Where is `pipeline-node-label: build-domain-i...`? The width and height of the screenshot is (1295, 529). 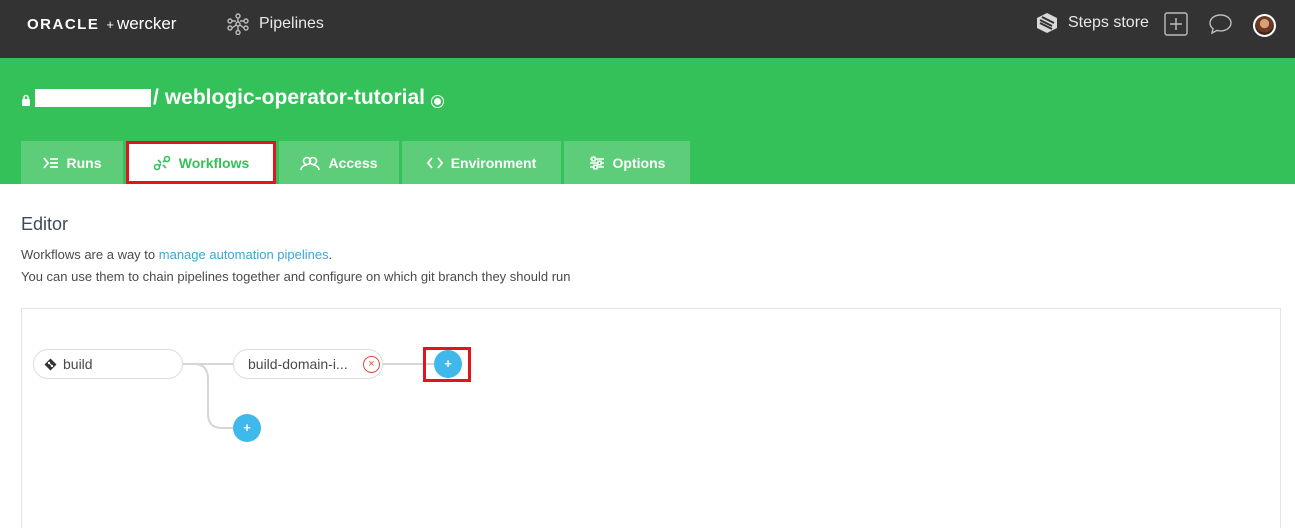
pipeline-node-label: build-domain-i... is located at coordinates (298, 364).